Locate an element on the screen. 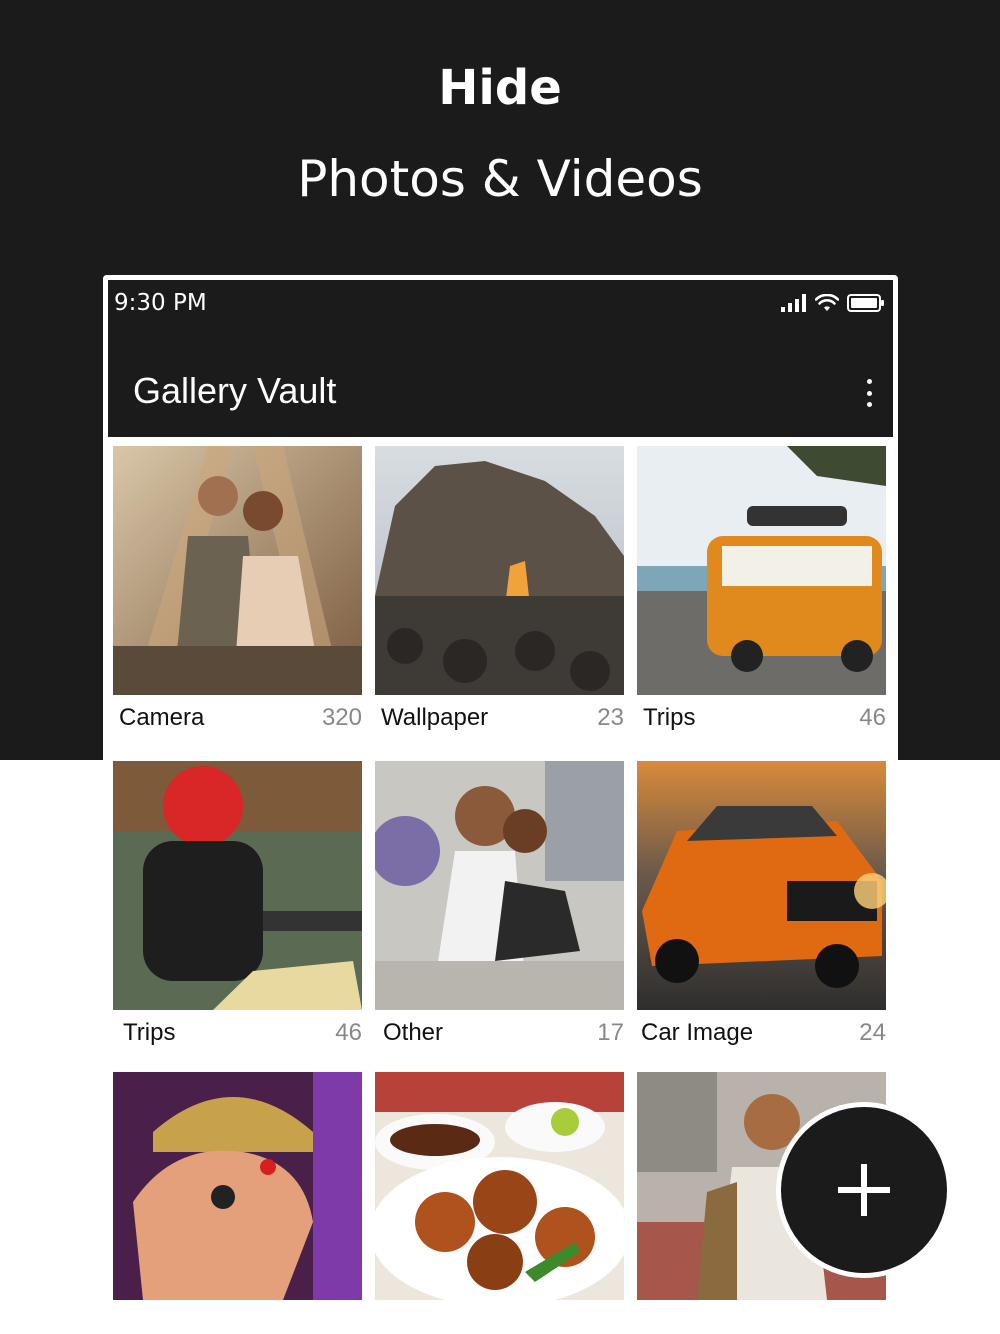  app-title: Gallery Vault is located at coordinates (235, 390).